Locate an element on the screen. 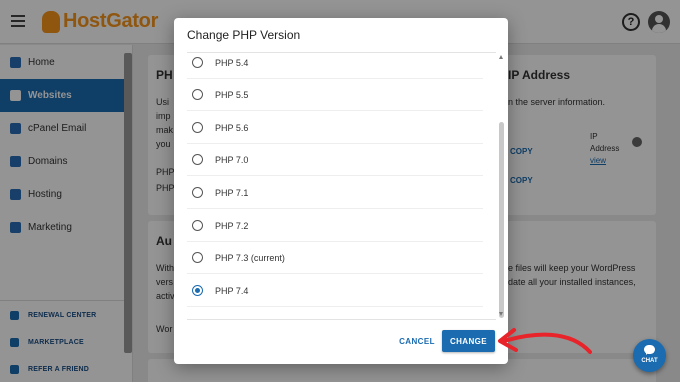  option-label: PHP 7.1 is located at coordinates (232, 192).